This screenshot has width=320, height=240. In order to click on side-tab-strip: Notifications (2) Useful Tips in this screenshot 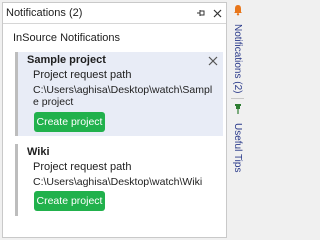, I will do `click(237, 120)`.